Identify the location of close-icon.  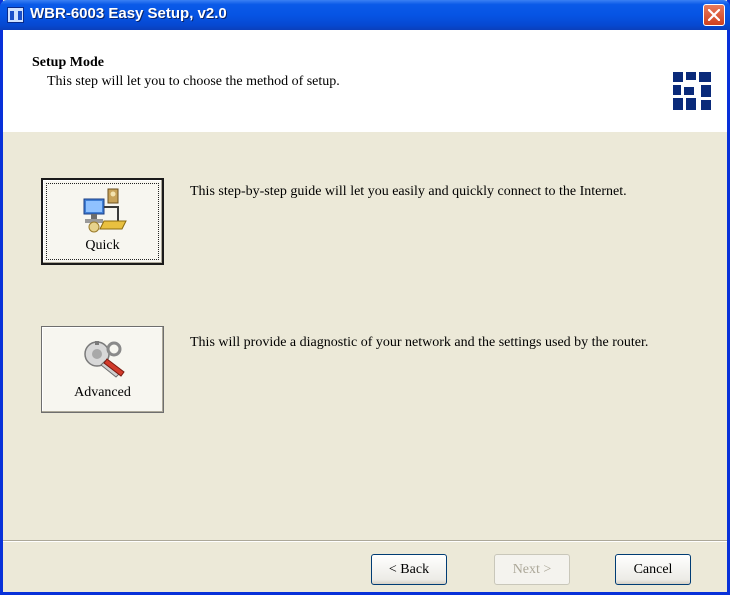
(714, 15).